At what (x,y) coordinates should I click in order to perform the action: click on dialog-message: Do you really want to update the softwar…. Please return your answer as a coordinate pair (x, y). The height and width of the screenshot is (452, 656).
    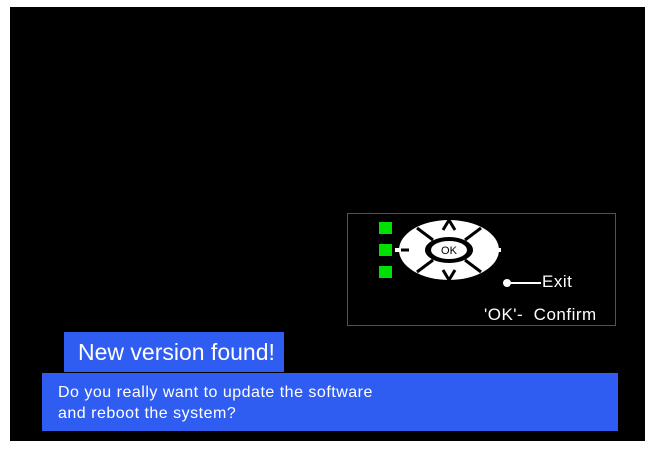
    Looking at the image, I should click on (330, 402).